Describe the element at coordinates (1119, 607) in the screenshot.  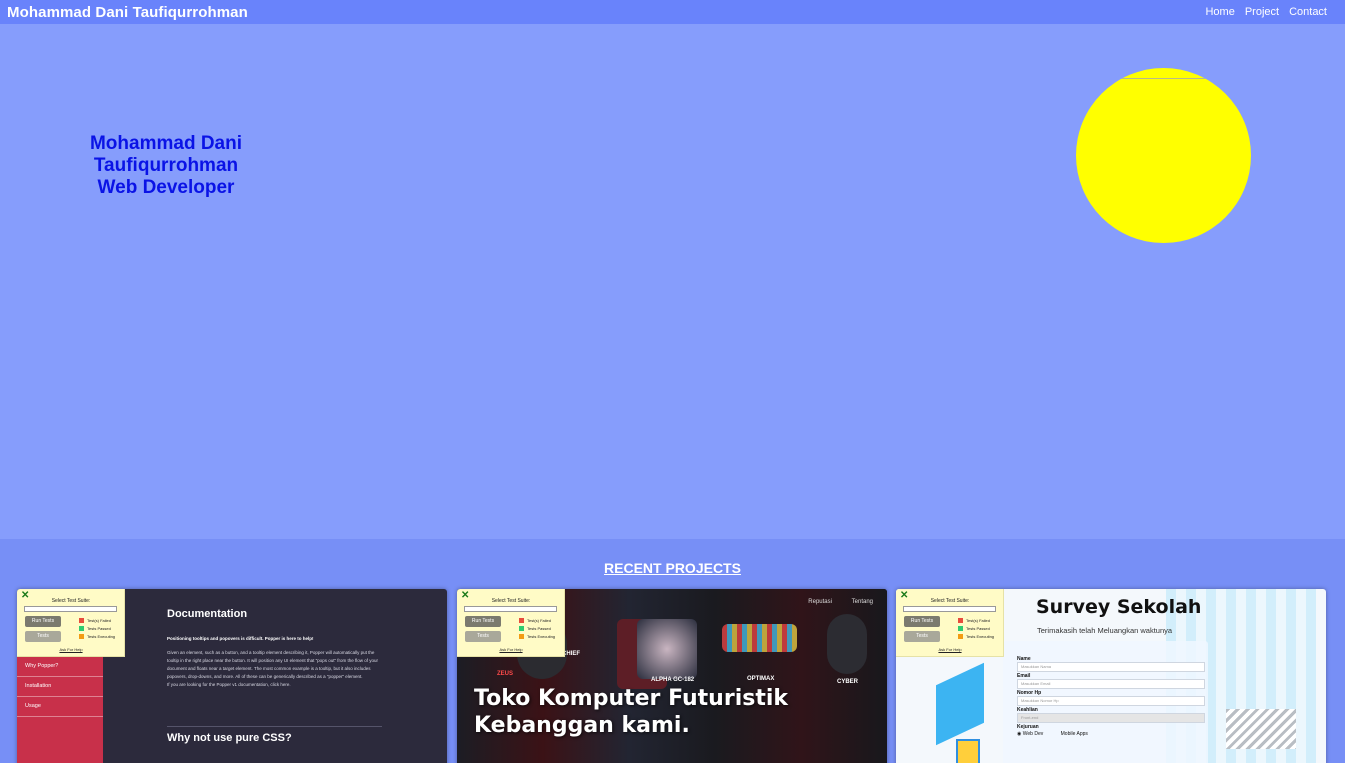
I see `survey-title: Survey Sekolah` at that location.